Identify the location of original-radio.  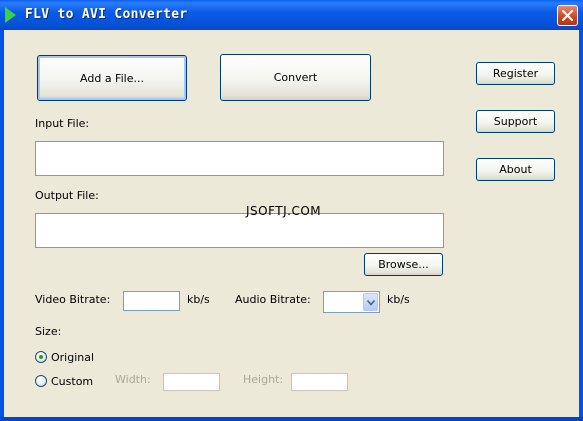
(41, 357).